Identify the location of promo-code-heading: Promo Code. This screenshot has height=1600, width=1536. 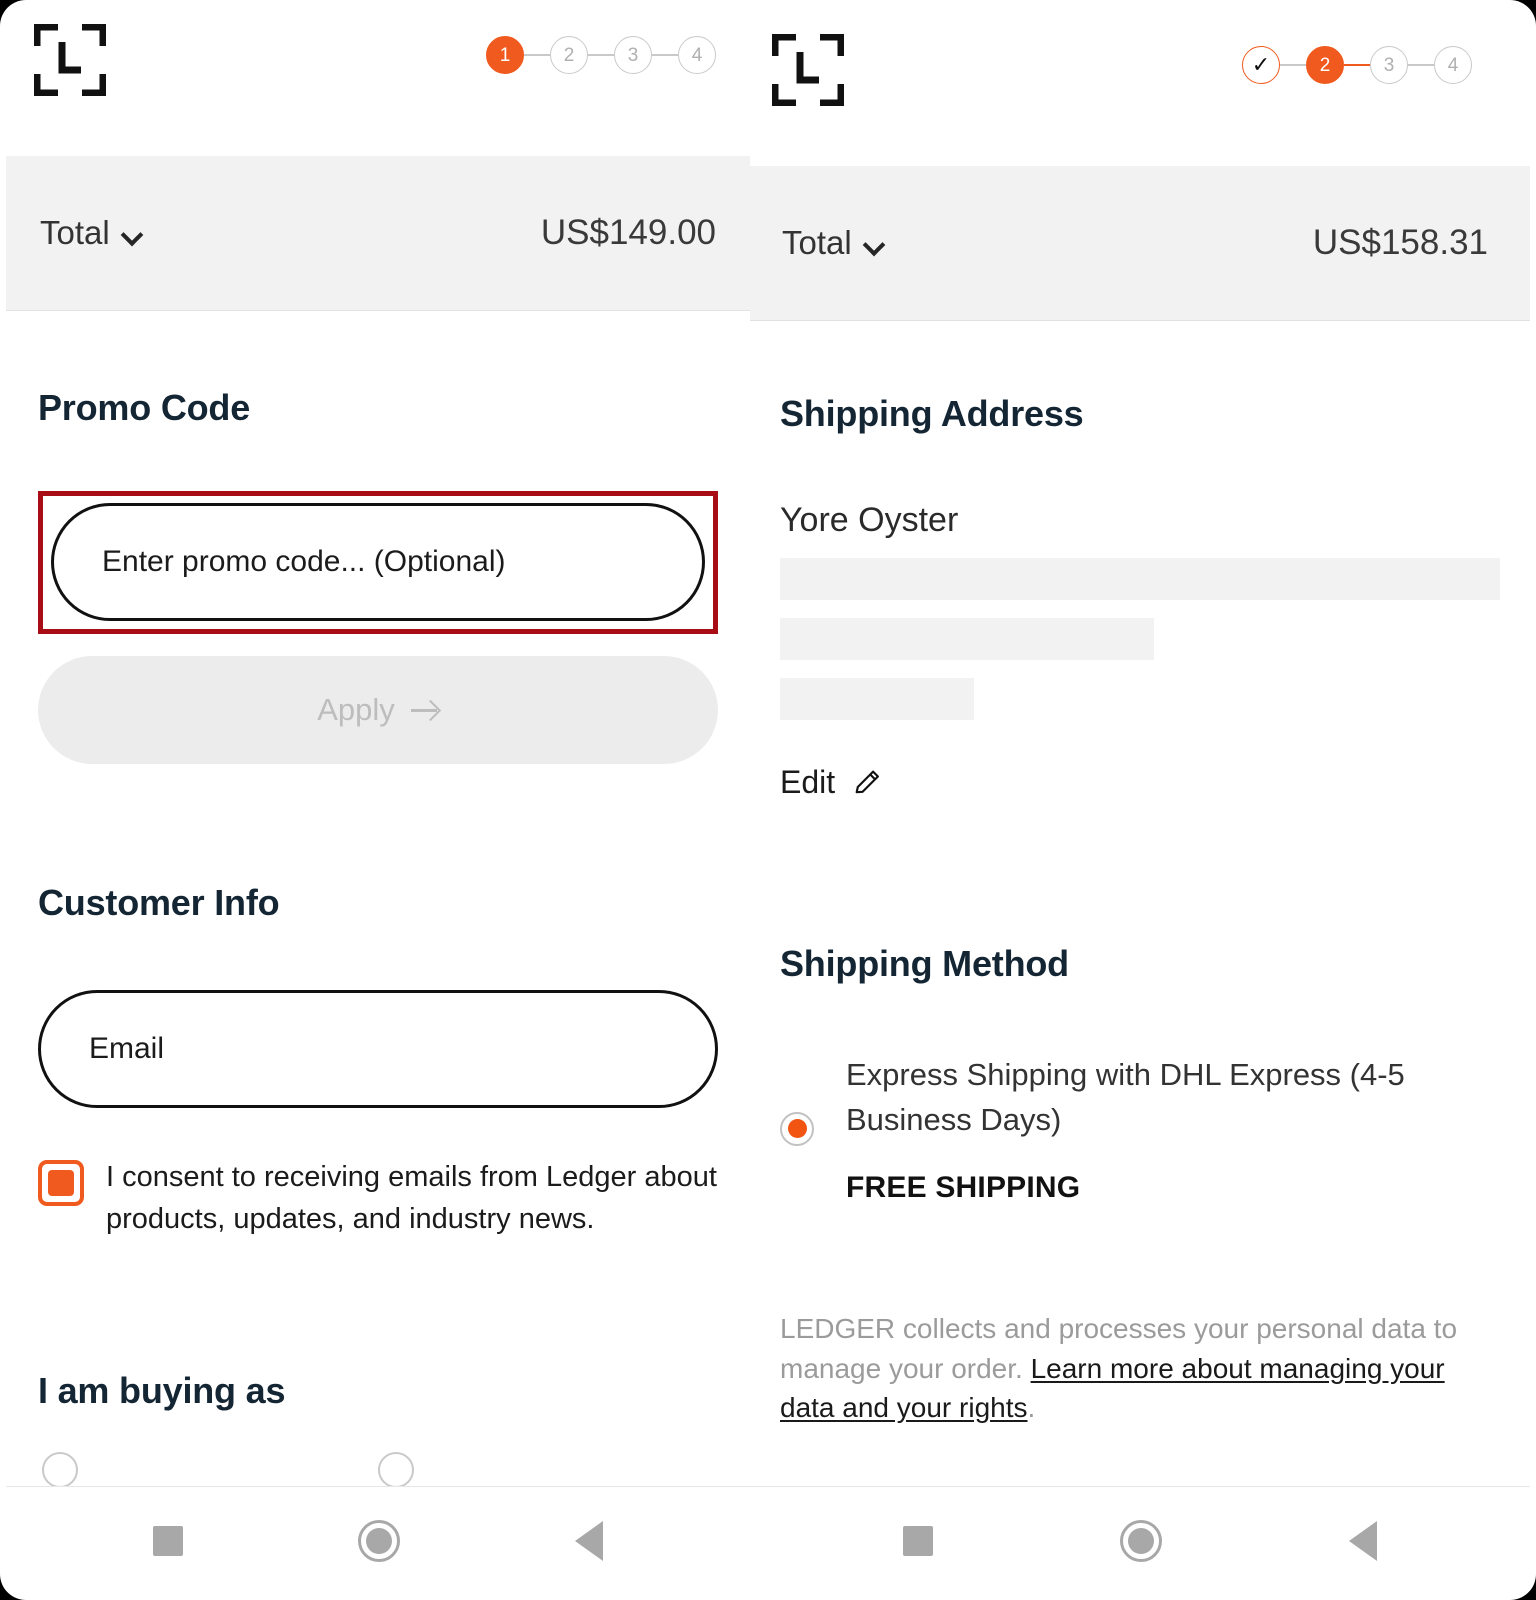
(144, 407).